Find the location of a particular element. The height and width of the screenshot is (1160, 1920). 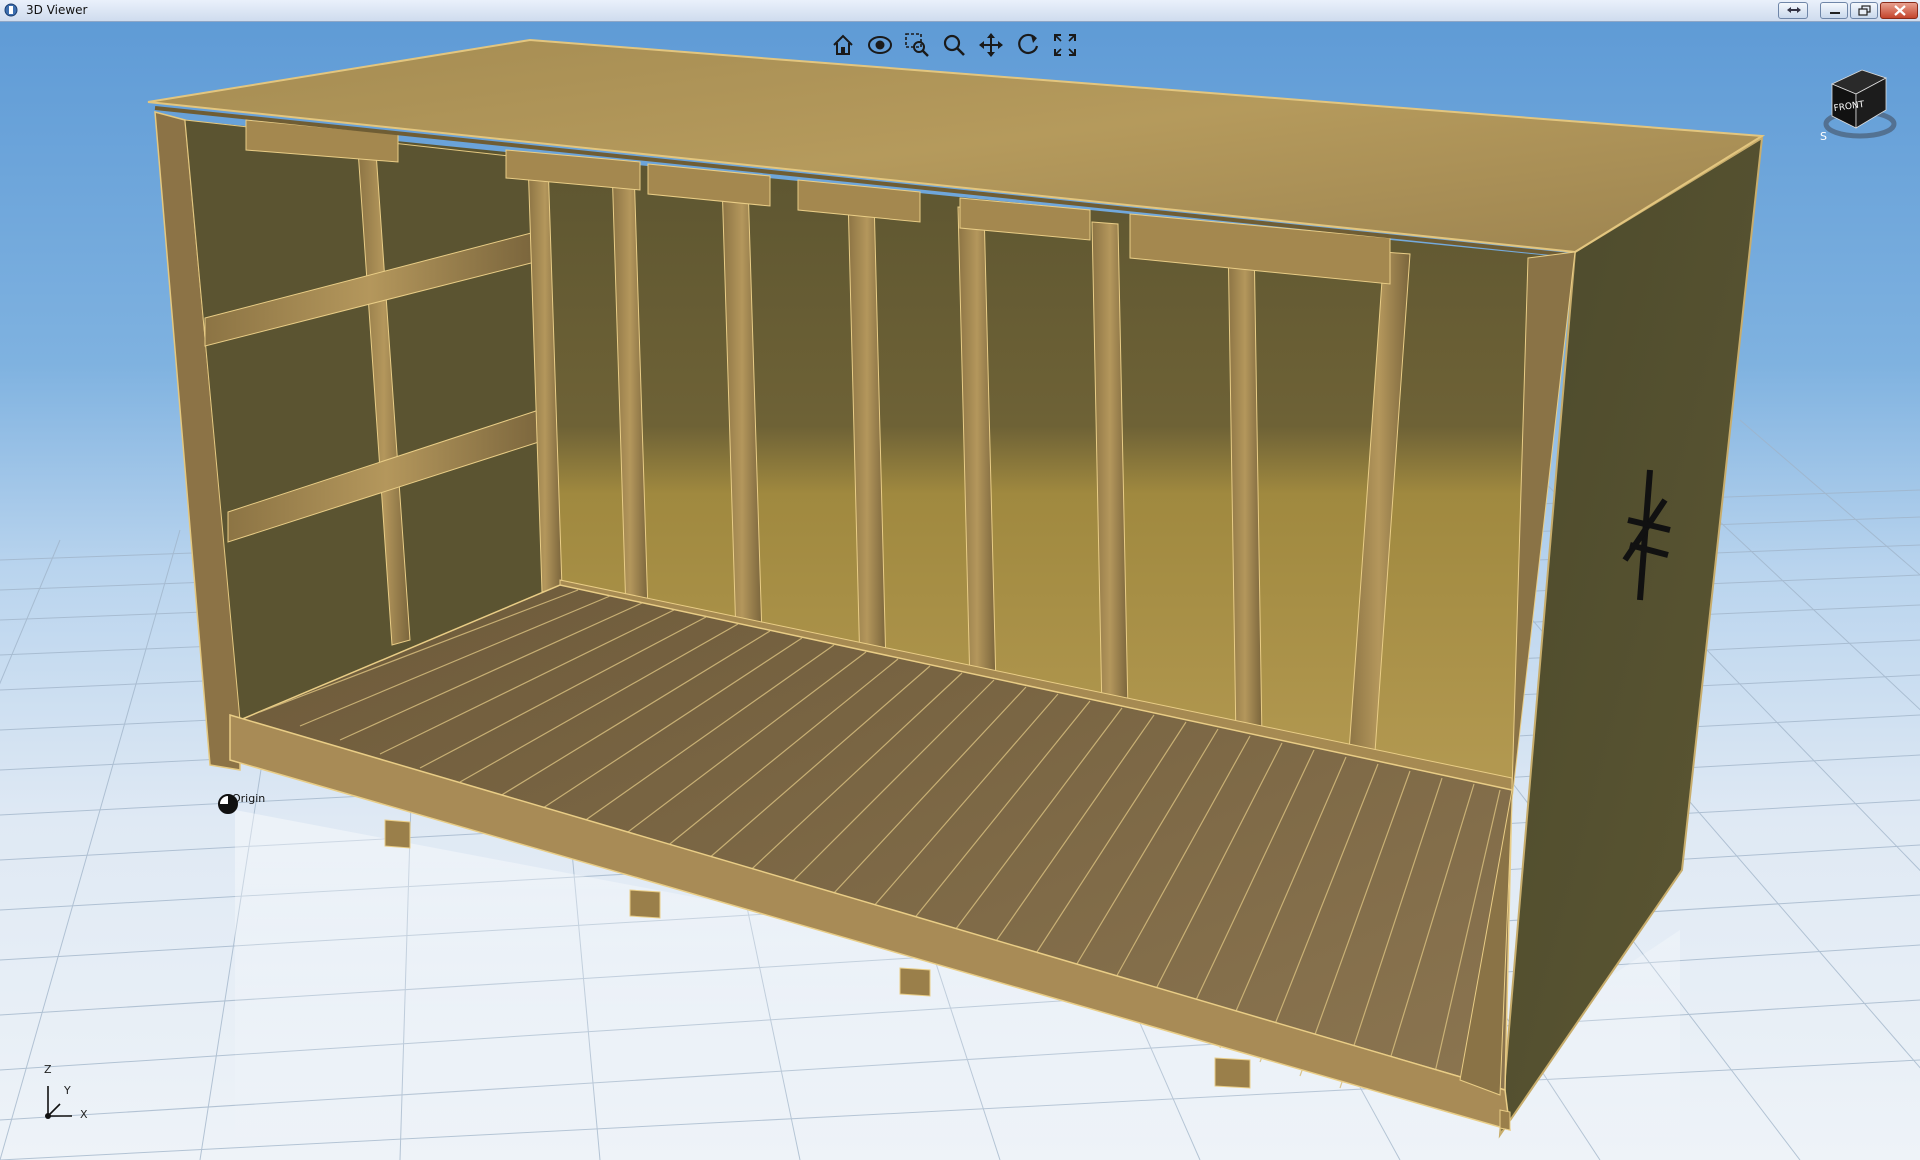

pan-icon is located at coordinates (991, 45).